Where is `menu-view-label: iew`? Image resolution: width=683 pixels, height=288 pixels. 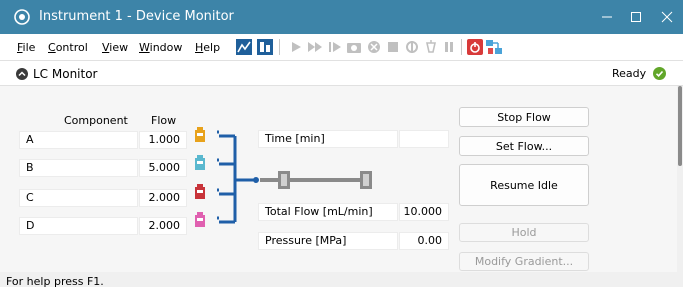 menu-view-label: iew is located at coordinates (119, 47).